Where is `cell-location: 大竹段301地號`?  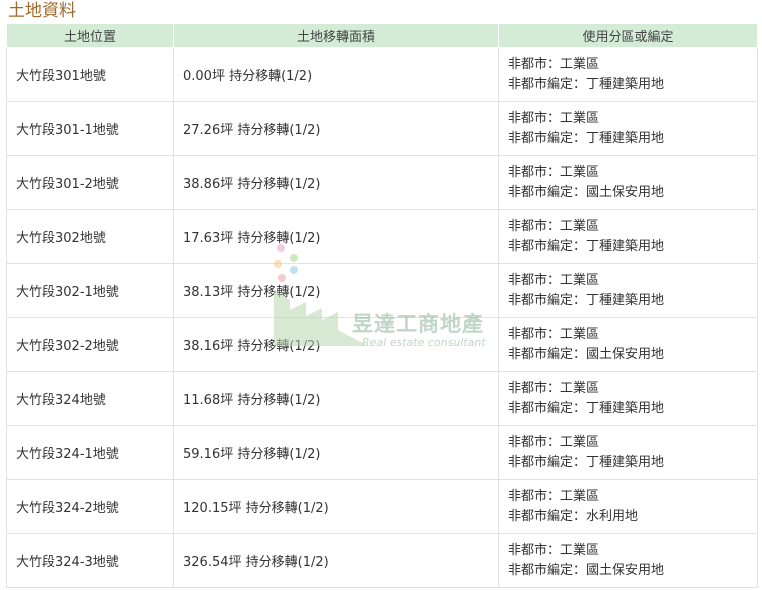 cell-location: 大竹段301地號 is located at coordinates (90, 74).